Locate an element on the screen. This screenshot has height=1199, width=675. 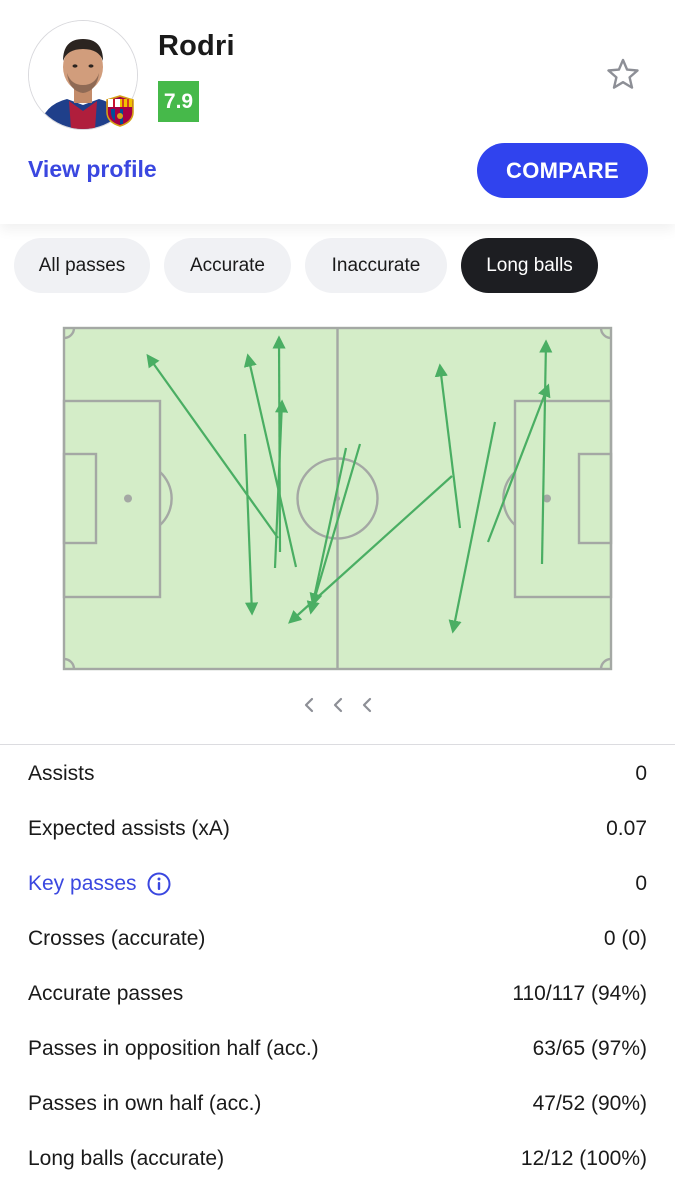
view-profile-link: View profile is located at coordinates (92, 169).